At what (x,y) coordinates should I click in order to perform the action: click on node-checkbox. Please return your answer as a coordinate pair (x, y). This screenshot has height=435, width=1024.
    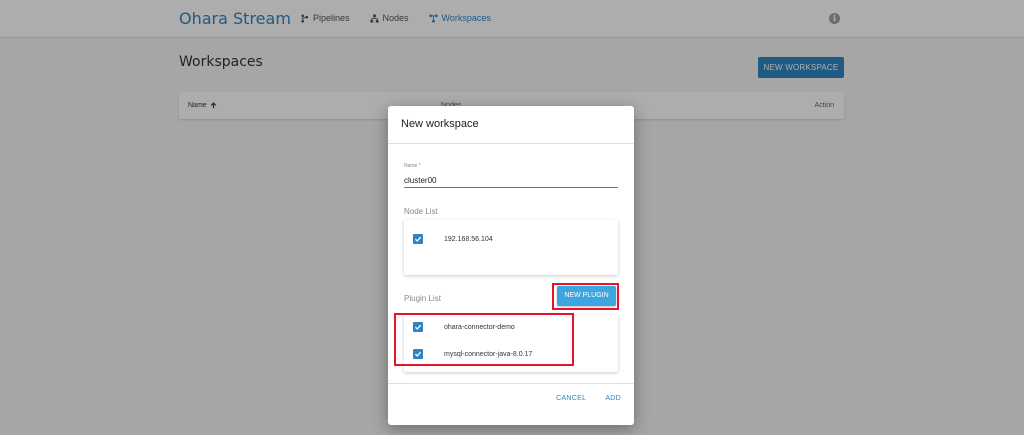
    Looking at the image, I should click on (418, 239).